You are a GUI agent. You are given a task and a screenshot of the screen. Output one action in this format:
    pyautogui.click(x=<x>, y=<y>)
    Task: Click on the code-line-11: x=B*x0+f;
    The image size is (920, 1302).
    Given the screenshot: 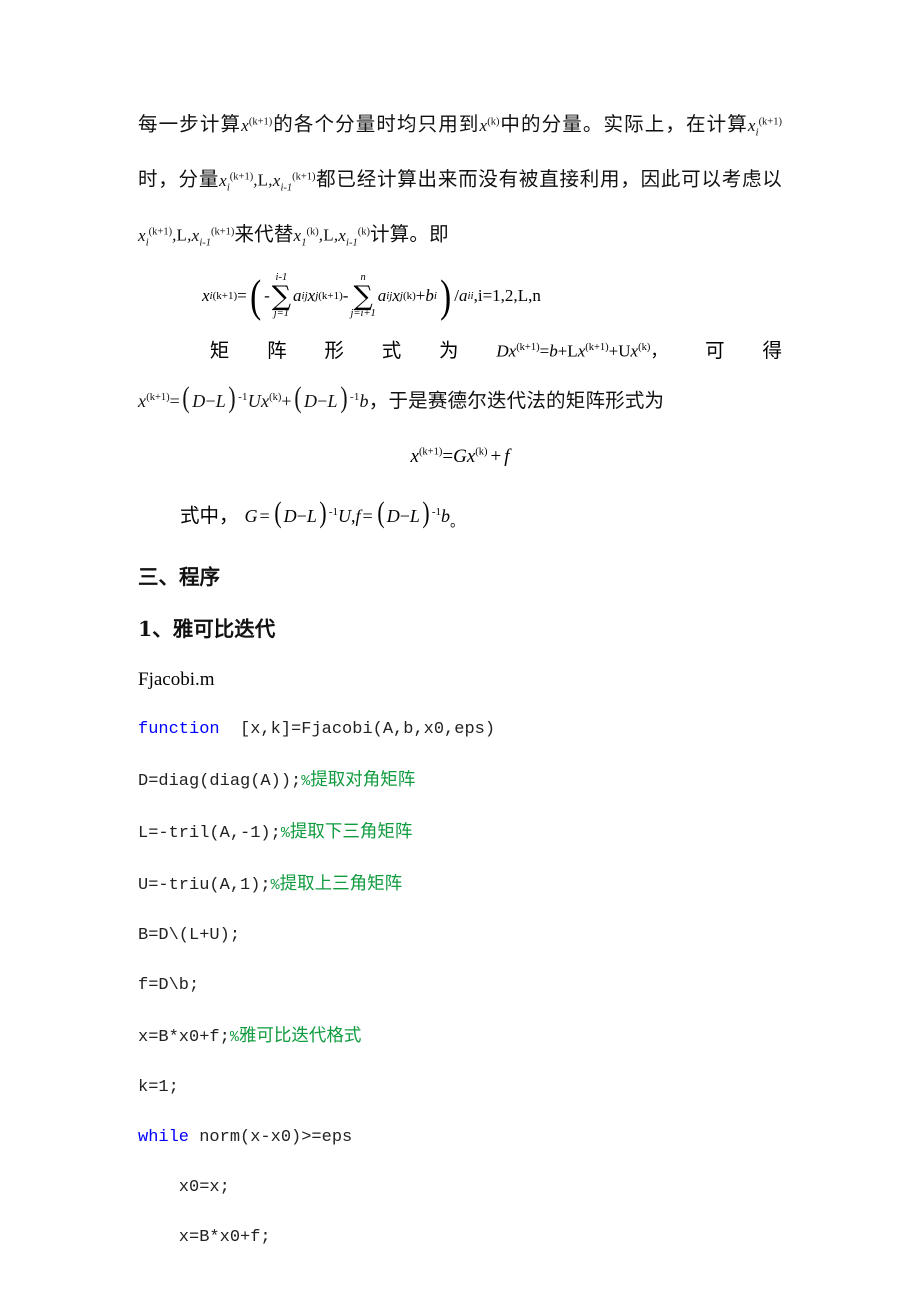 What is the action you would take?
    pyautogui.click(x=460, y=1238)
    